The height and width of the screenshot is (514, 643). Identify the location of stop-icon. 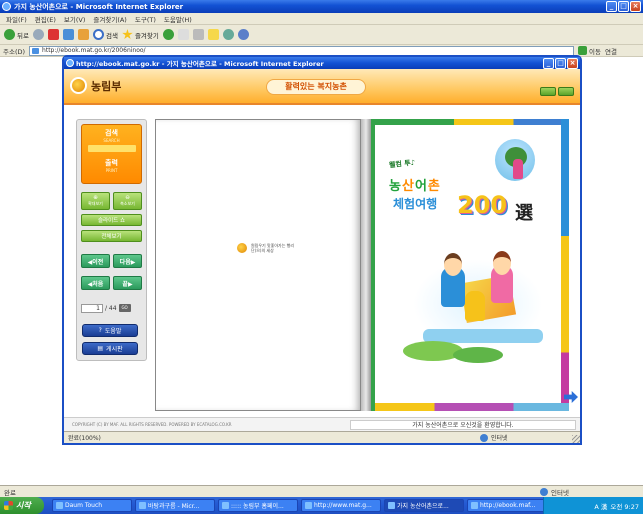
(53, 34).